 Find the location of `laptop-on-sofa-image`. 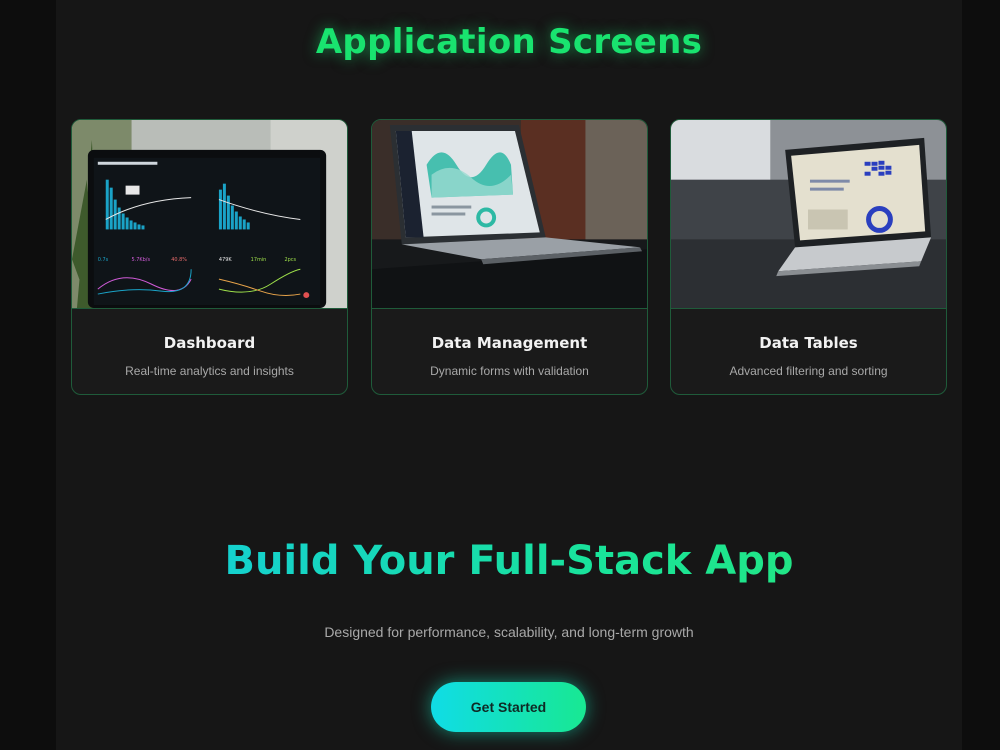

laptop-on-sofa-image is located at coordinates (808, 214).